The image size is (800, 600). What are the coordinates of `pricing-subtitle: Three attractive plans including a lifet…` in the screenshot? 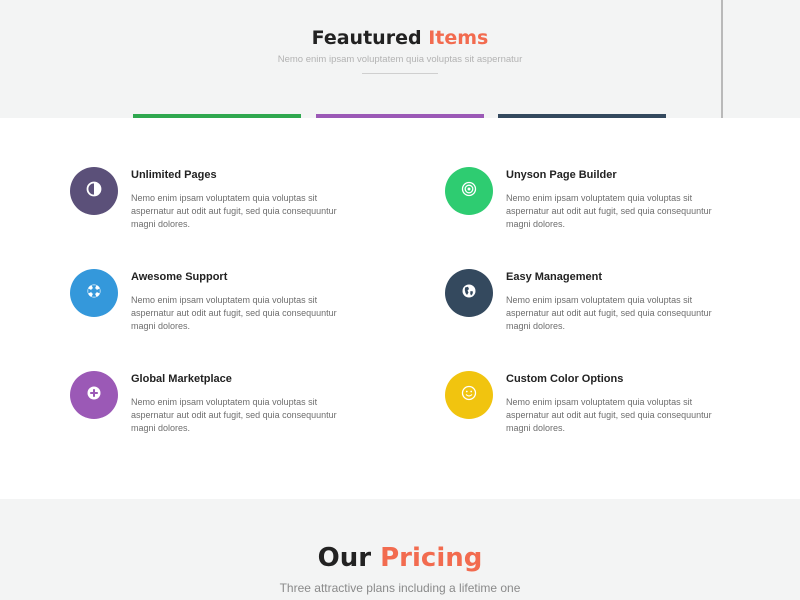 It's located at (400, 588).